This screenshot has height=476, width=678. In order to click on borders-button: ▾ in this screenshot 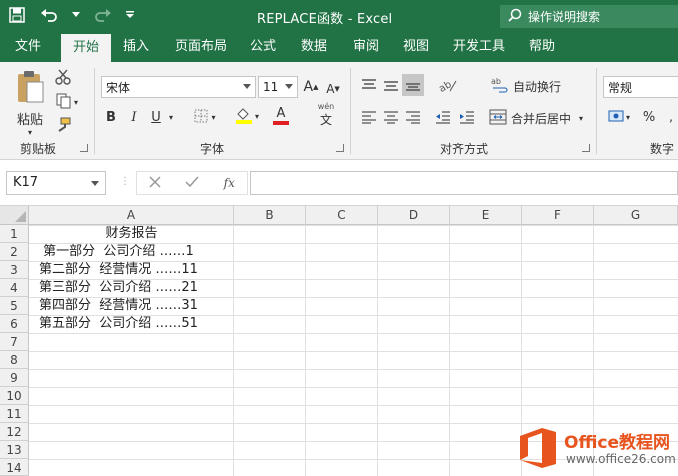, I will do `click(205, 117)`.